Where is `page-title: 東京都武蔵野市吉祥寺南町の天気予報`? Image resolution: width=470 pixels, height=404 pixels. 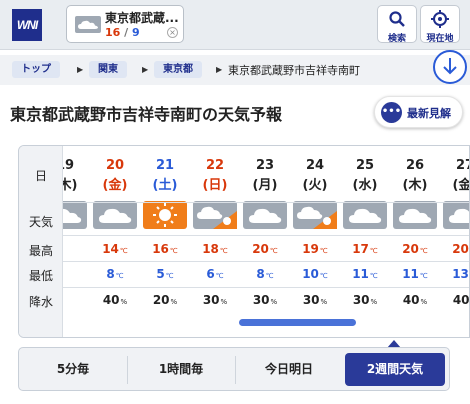 page-title: 東京都武蔵野市吉祥寺南町の天気予報 is located at coordinates (146, 114).